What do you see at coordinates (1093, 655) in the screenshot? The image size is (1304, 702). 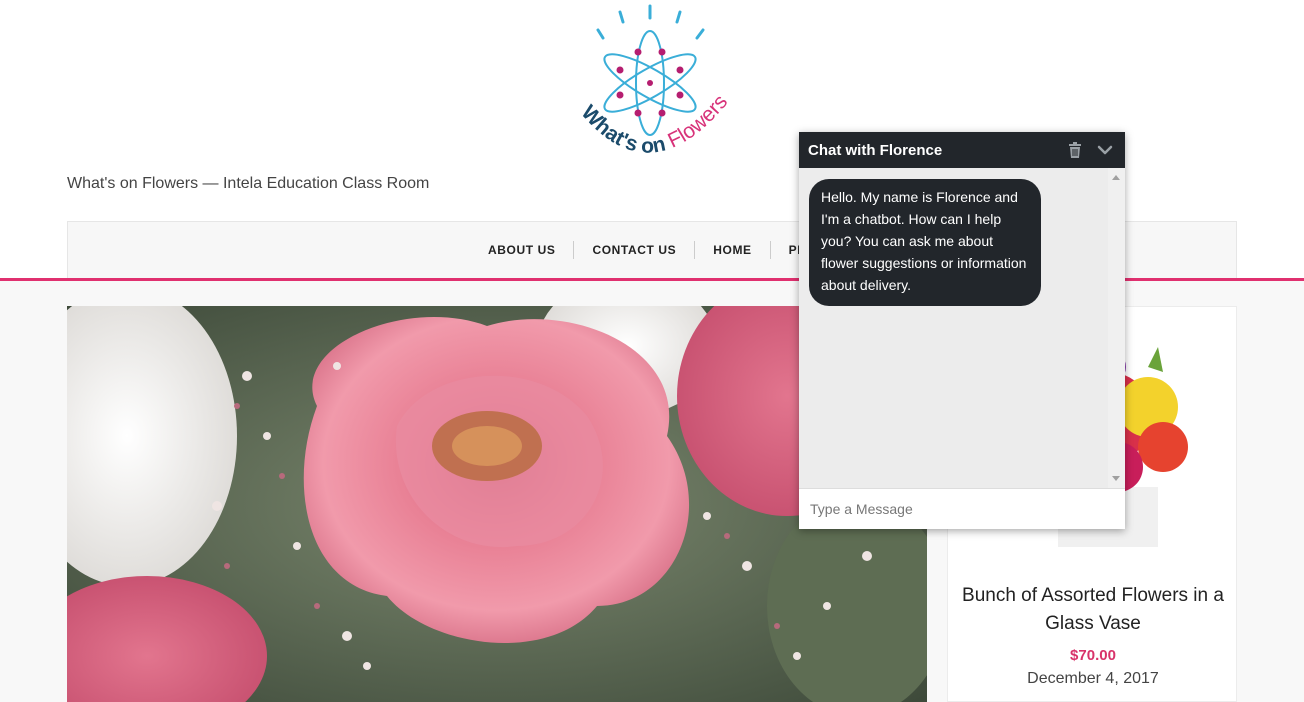 I see `product-price: $70.00` at bounding box center [1093, 655].